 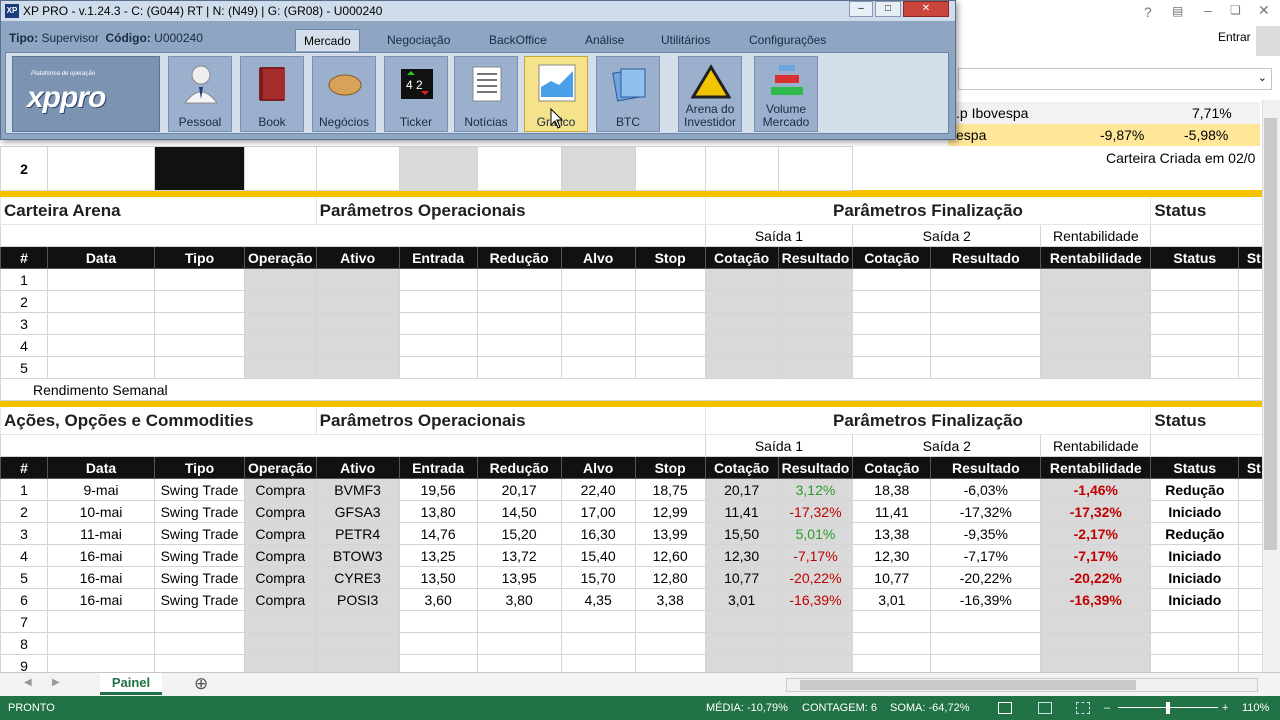 I want to click on cell-status: Redução, so click(x=1195, y=489).